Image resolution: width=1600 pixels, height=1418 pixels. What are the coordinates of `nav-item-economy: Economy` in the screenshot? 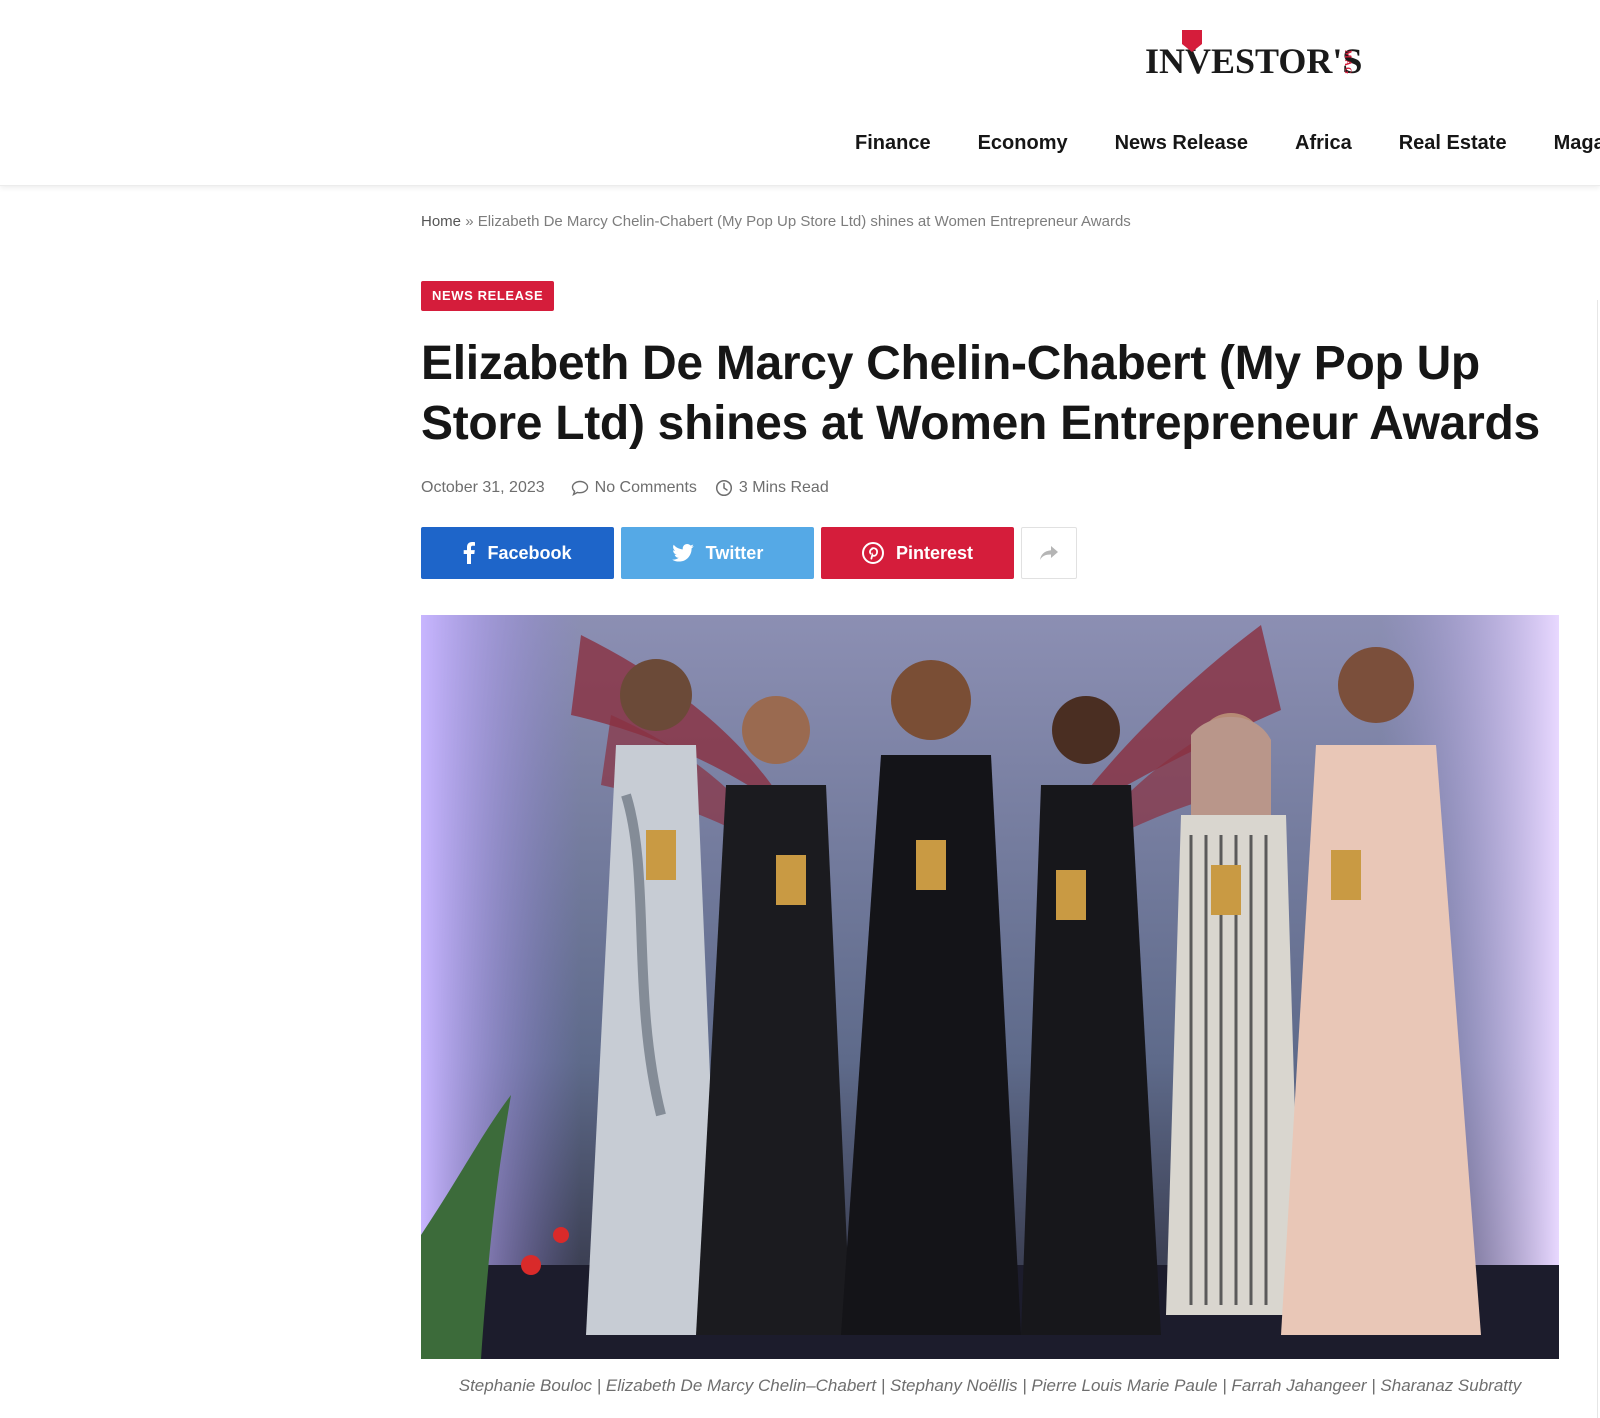 It's located at (1023, 147).